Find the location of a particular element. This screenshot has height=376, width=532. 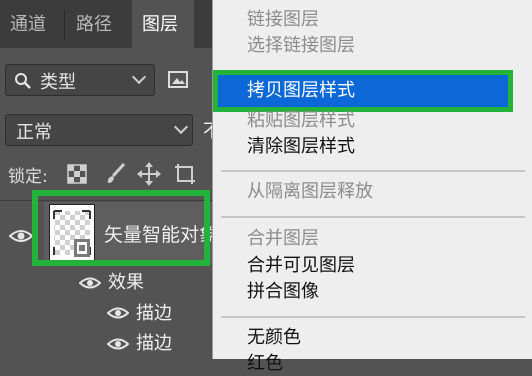

search-icon is located at coordinates (23, 81).